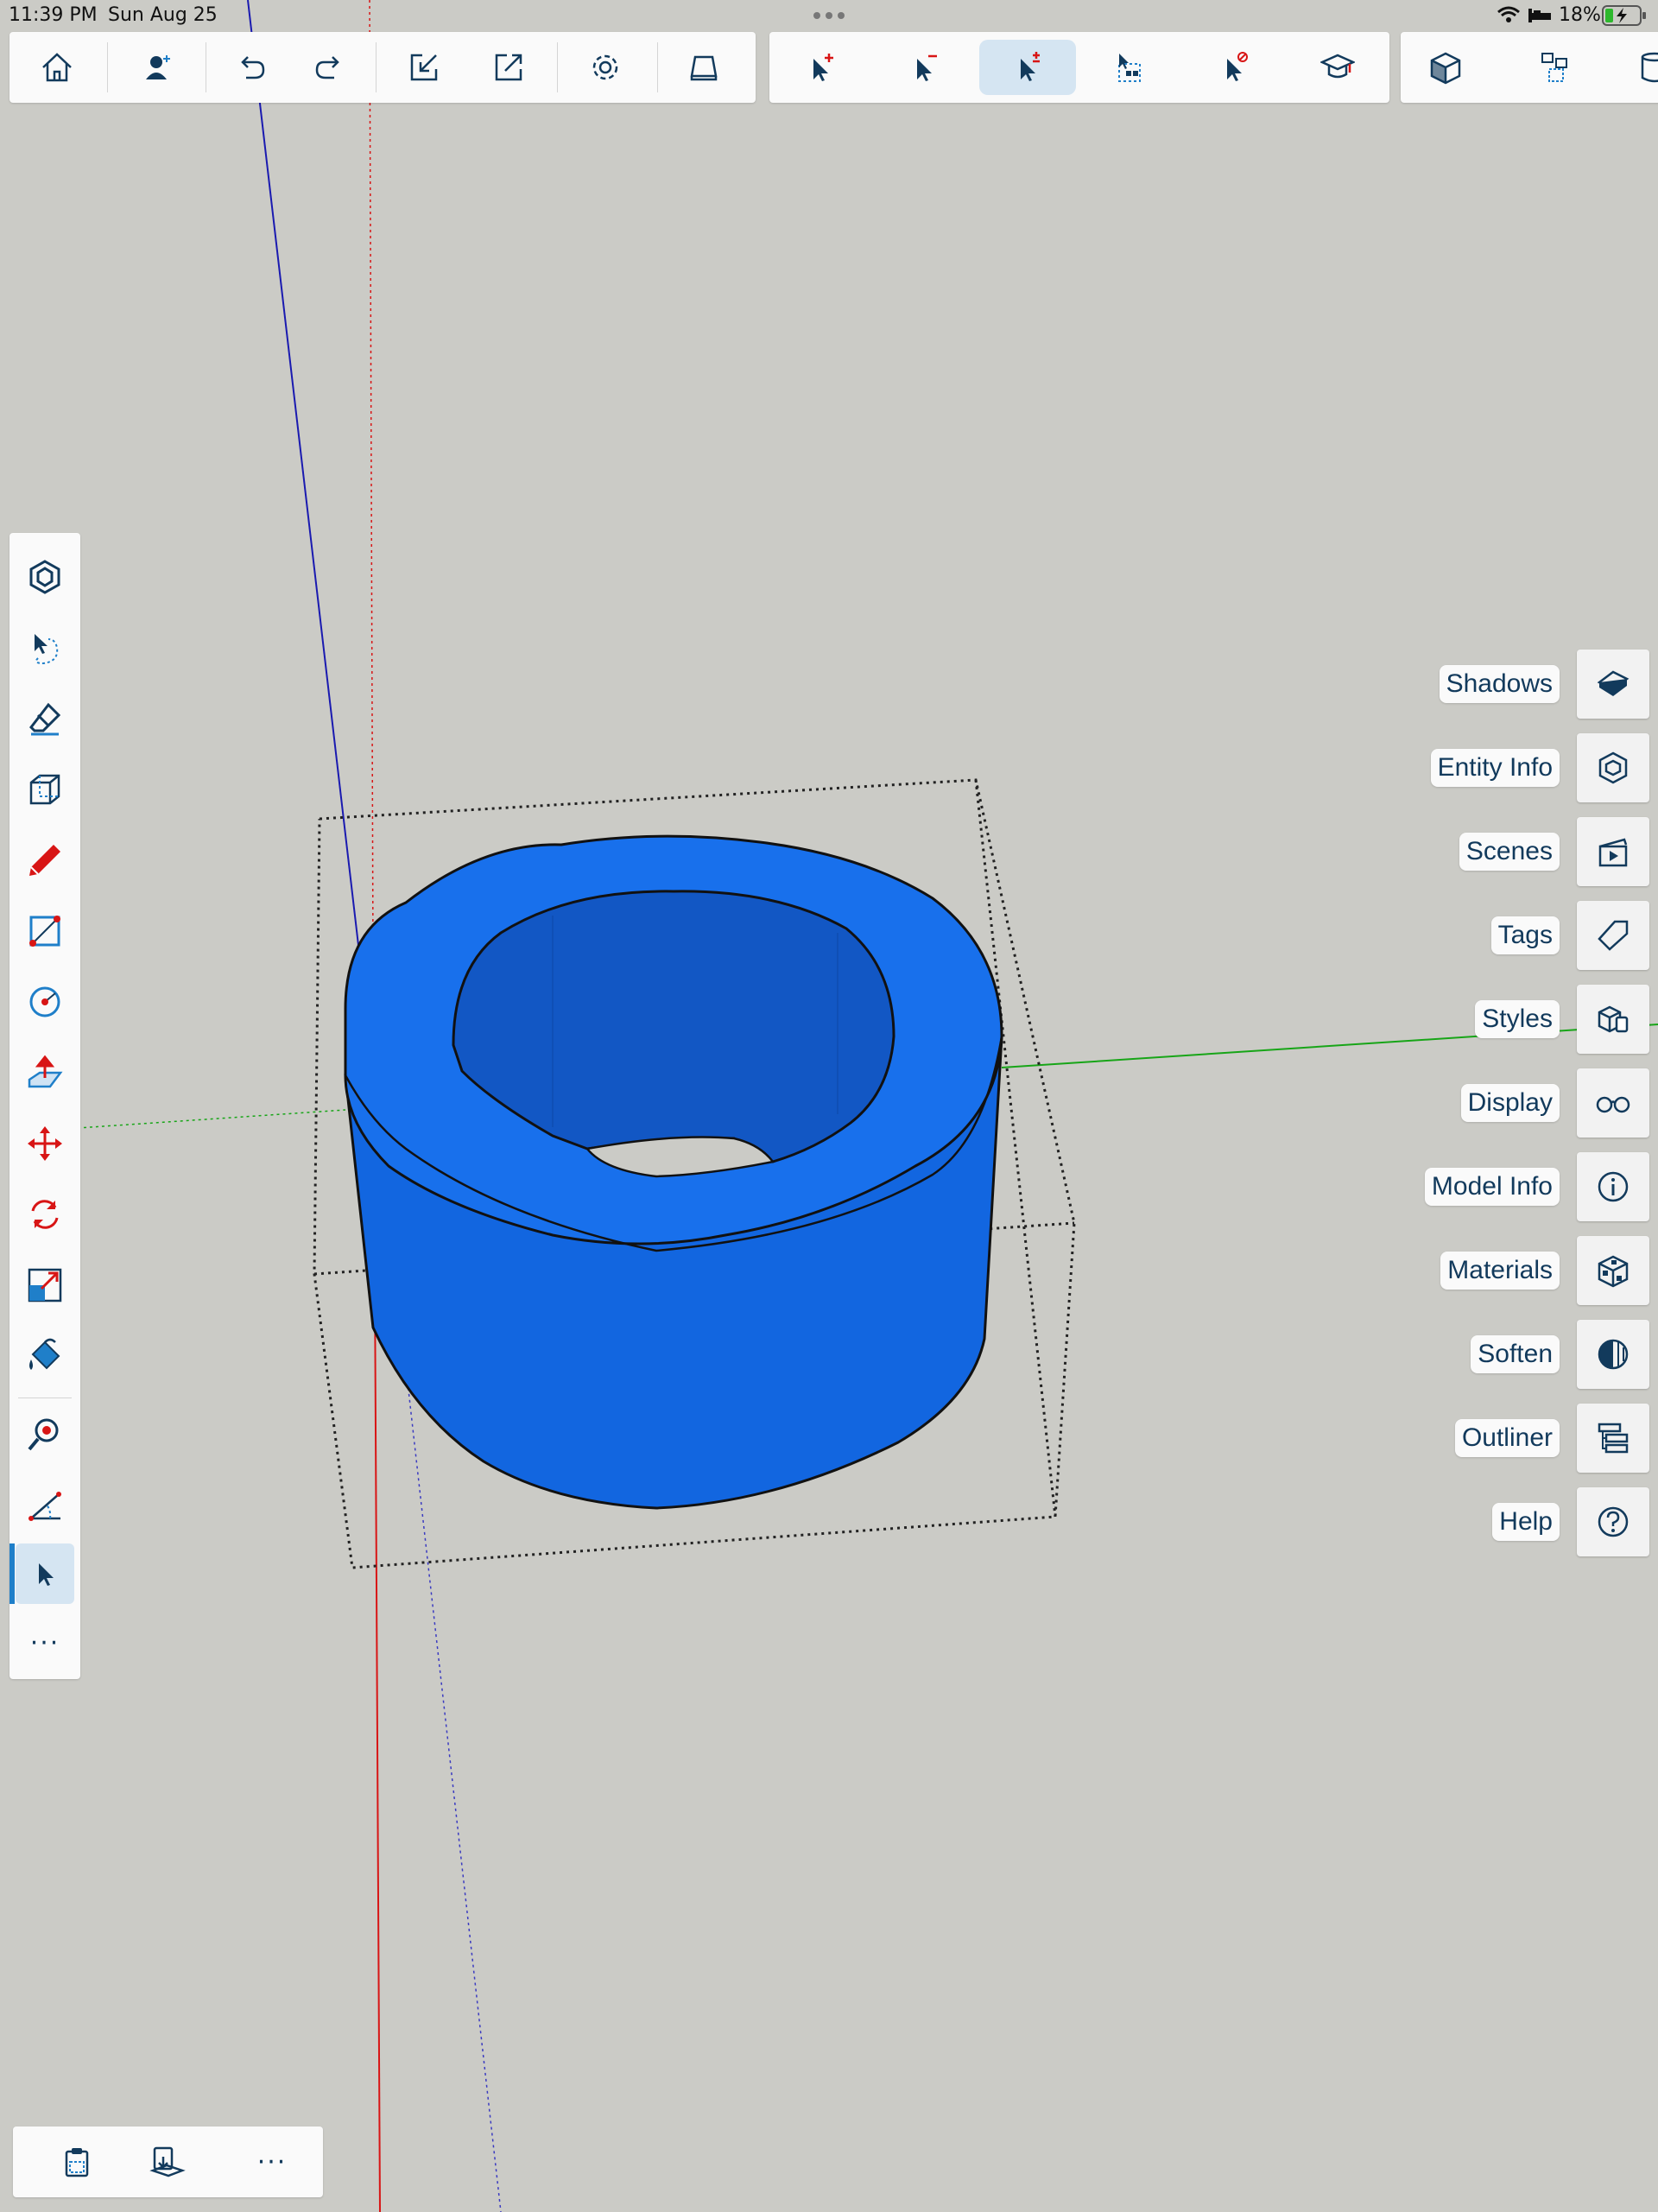 This screenshot has width=1658, height=2212. I want to click on status-bar: 11:39 PM Sun Aug 25 18%, so click(829, 15).